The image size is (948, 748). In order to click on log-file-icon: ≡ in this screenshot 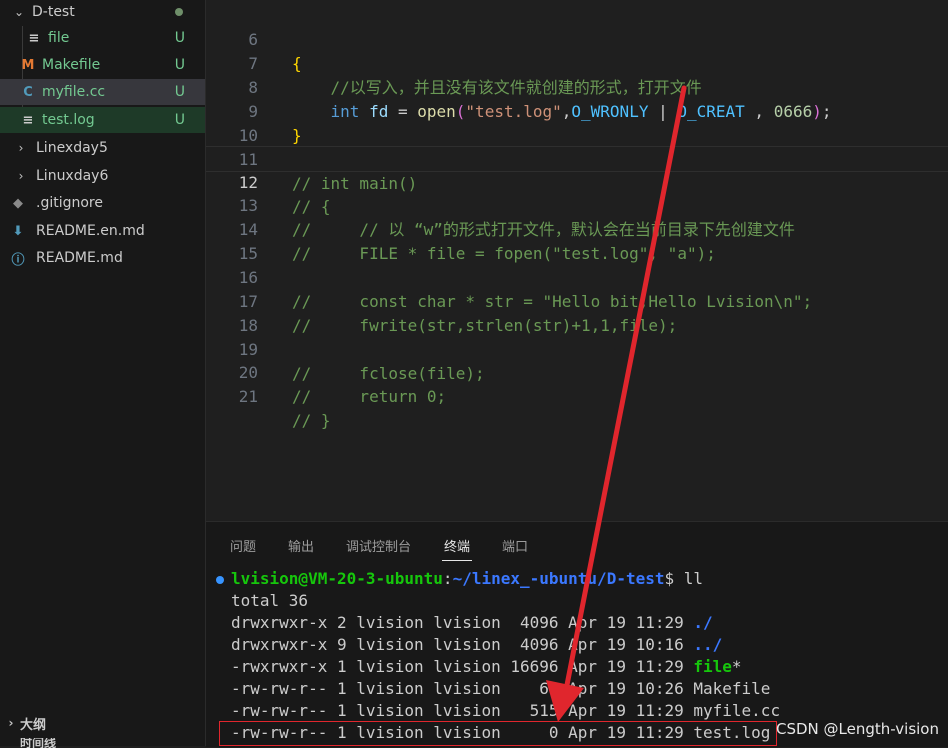, I will do `click(28, 120)`.